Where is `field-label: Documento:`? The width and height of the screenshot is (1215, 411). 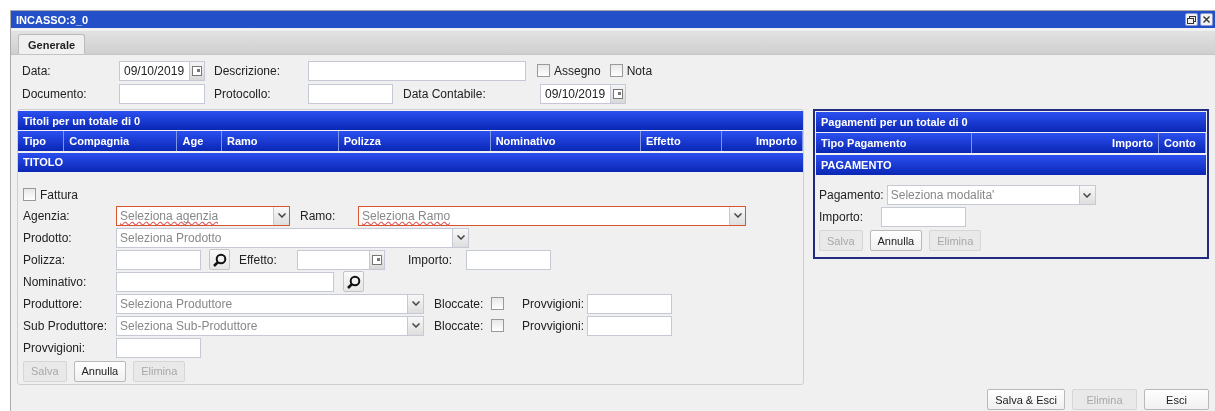
field-label: Documento: is located at coordinates (55, 93).